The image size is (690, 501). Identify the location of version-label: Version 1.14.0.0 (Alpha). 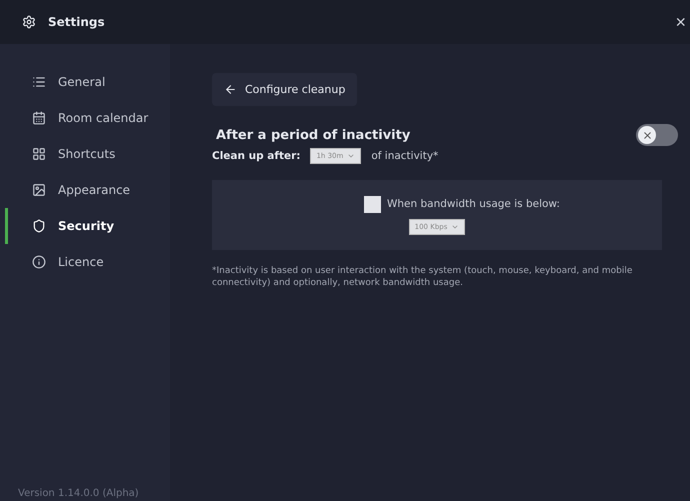
(78, 494).